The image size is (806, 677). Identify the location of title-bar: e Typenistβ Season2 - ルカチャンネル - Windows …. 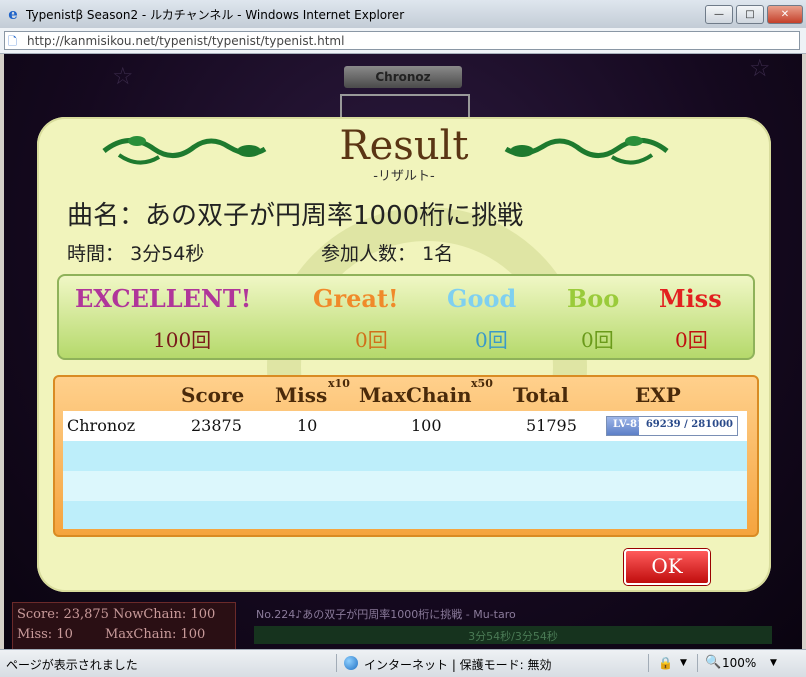
(403, 14).